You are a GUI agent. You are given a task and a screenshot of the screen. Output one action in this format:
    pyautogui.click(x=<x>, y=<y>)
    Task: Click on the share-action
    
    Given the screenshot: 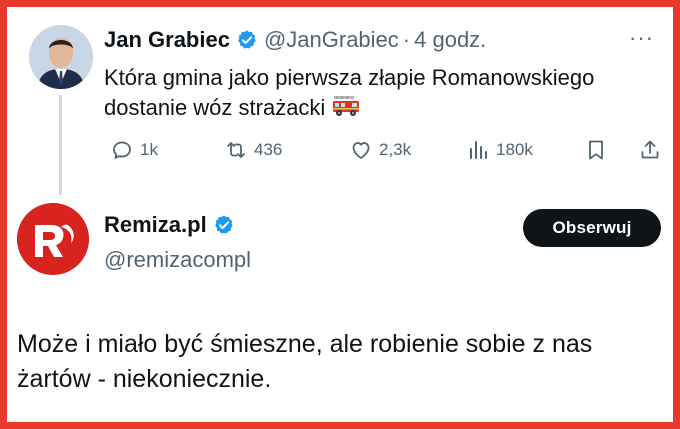 What is the action you would take?
    pyautogui.click(x=653, y=150)
    